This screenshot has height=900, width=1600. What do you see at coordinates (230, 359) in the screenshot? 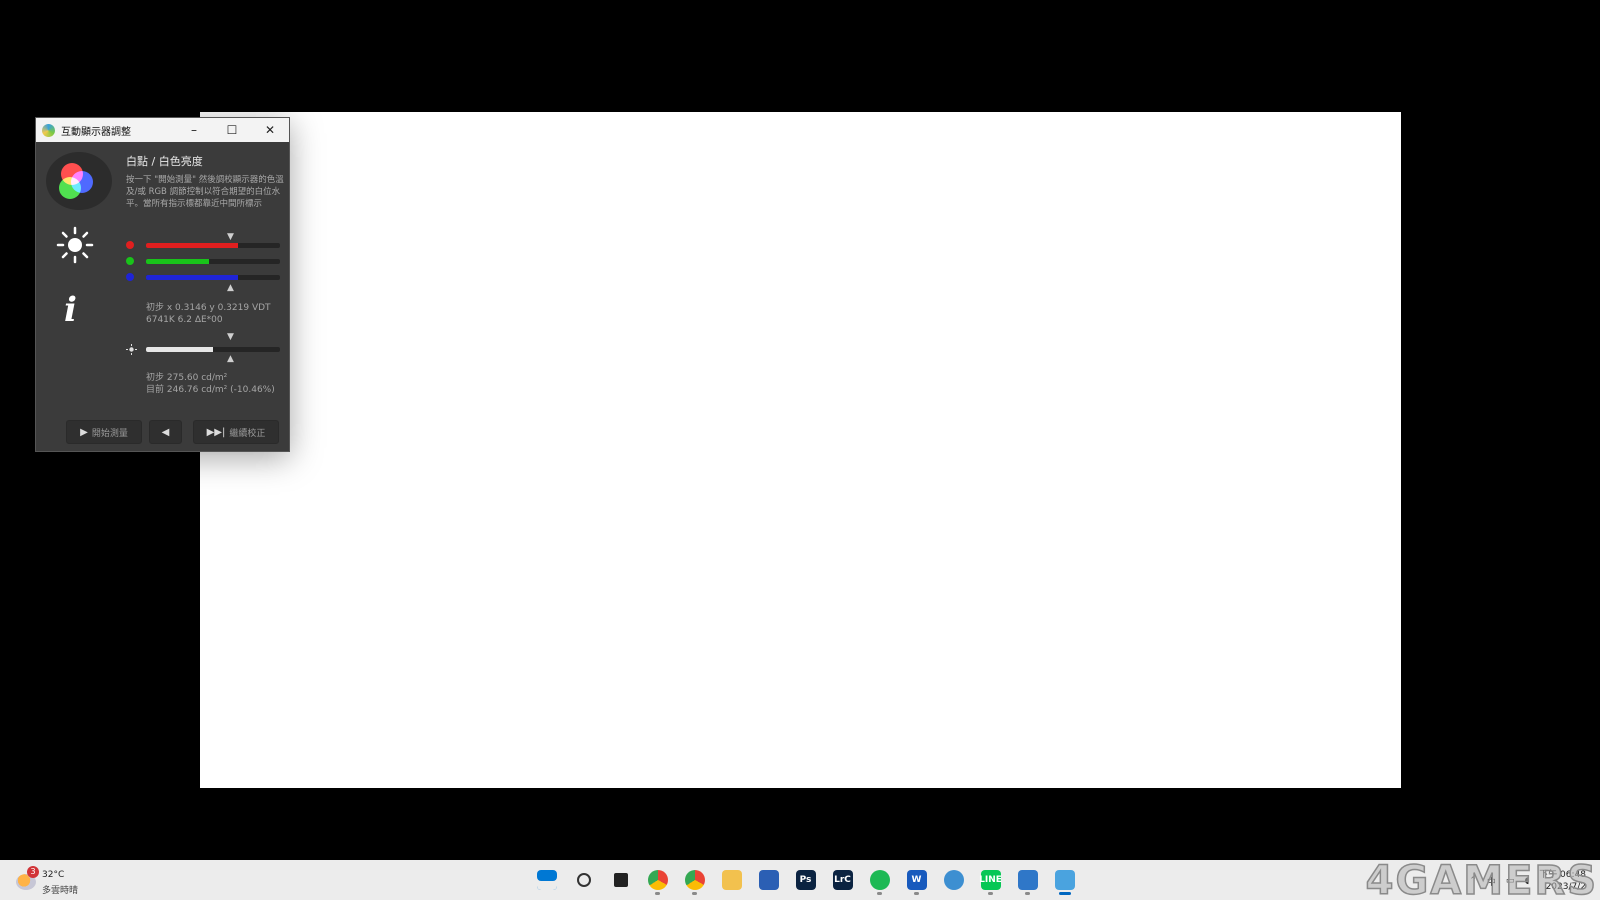
I see `lum-marker-bottom: ▲` at bounding box center [230, 359].